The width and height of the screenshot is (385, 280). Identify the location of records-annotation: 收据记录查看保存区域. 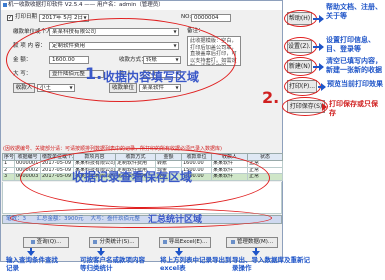
(132, 177).